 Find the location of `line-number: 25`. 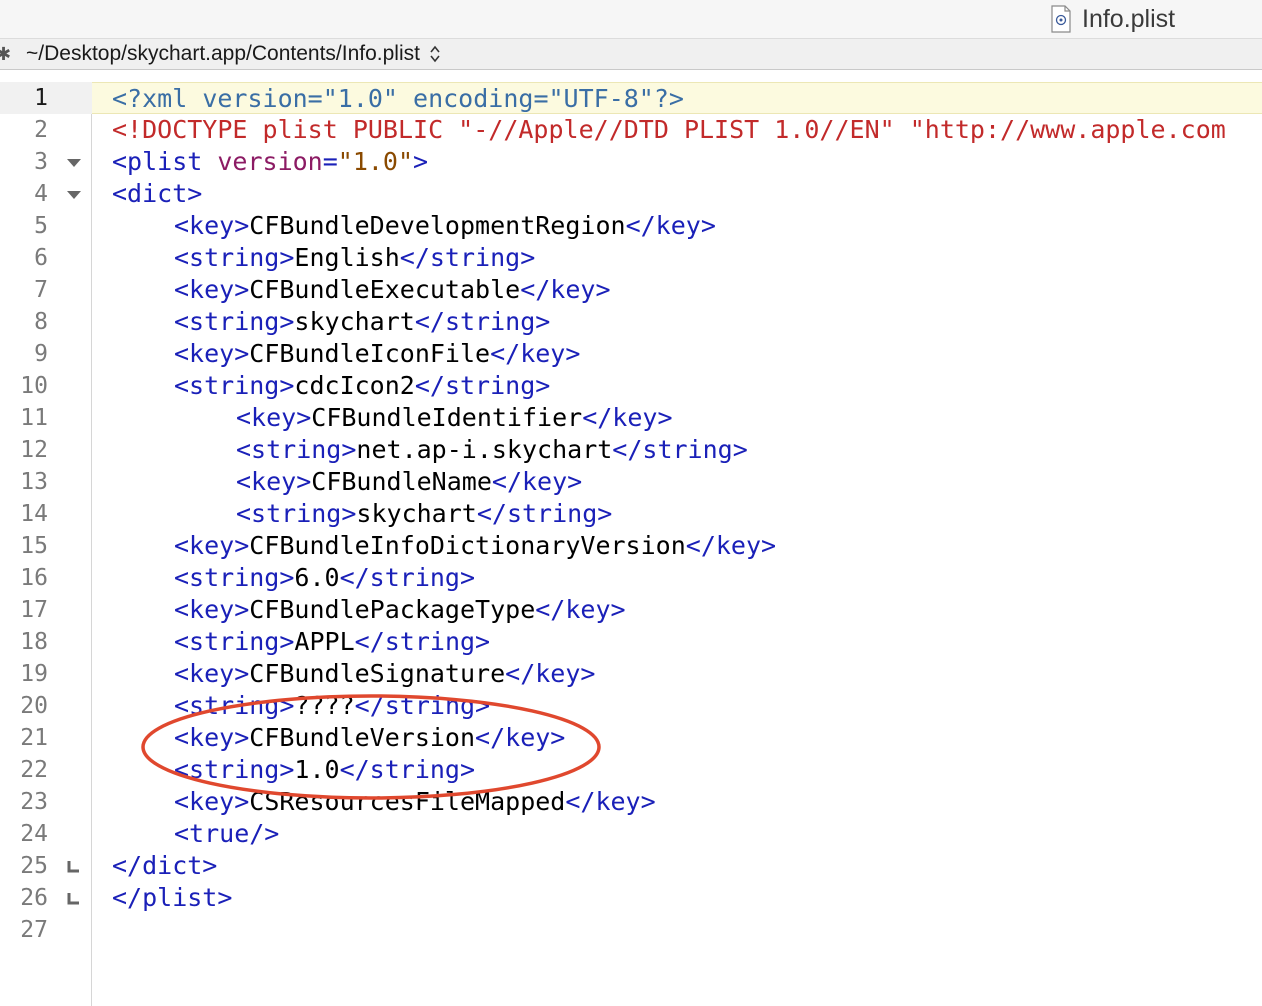

line-number: 25 is located at coordinates (34, 866).